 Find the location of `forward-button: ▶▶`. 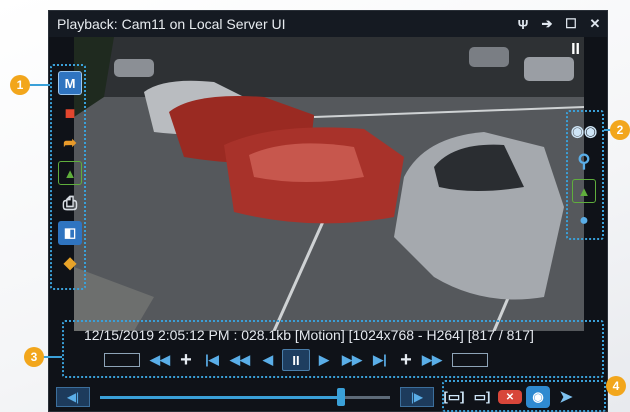

forward-button: ▶▶ is located at coordinates (432, 360).